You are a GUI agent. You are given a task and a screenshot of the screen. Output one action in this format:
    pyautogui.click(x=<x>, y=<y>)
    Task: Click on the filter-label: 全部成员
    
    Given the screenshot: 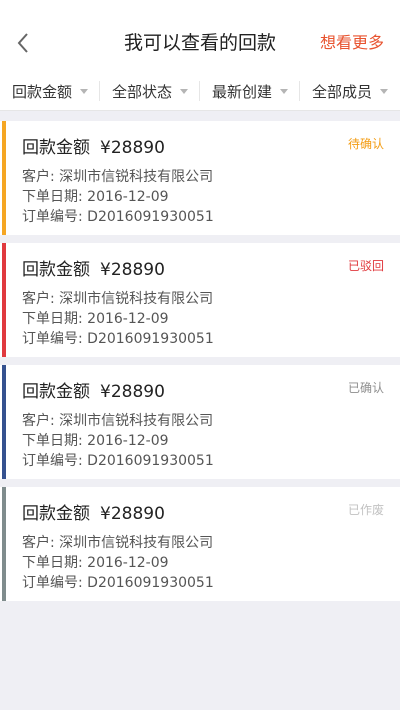 What is the action you would take?
    pyautogui.click(x=341, y=91)
    